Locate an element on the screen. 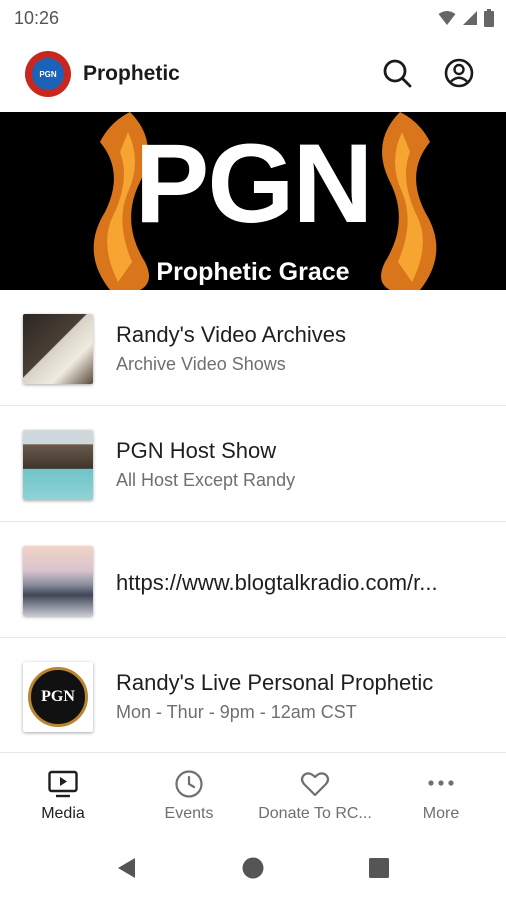  search-button is located at coordinates (397, 73).